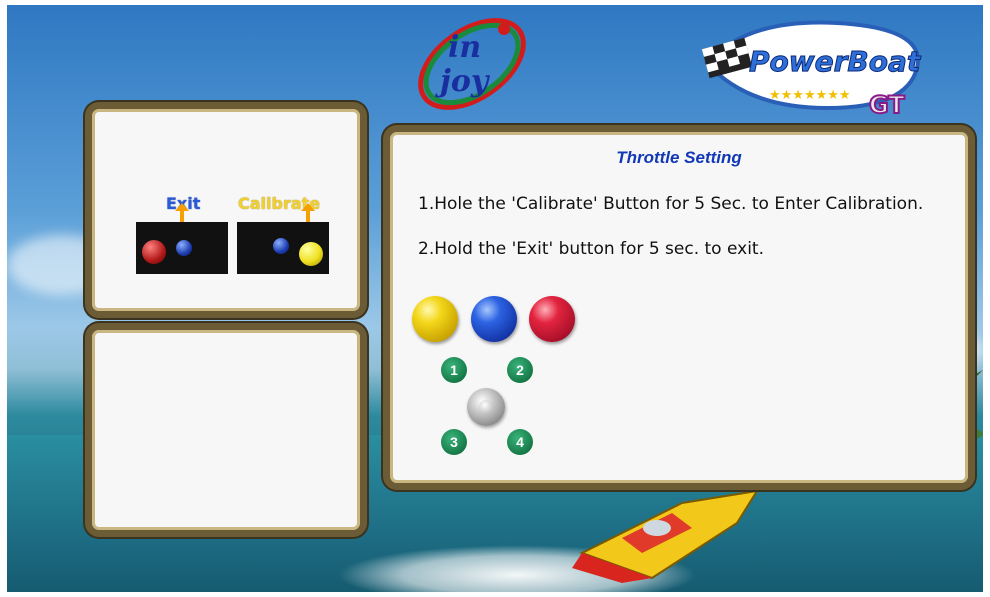 The width and height of the screenshot is (990, 597). What do you see at coordinates (454, 442) in the screenshot?
I see `position-badge-3: 3` at bounding box center [454, 442].